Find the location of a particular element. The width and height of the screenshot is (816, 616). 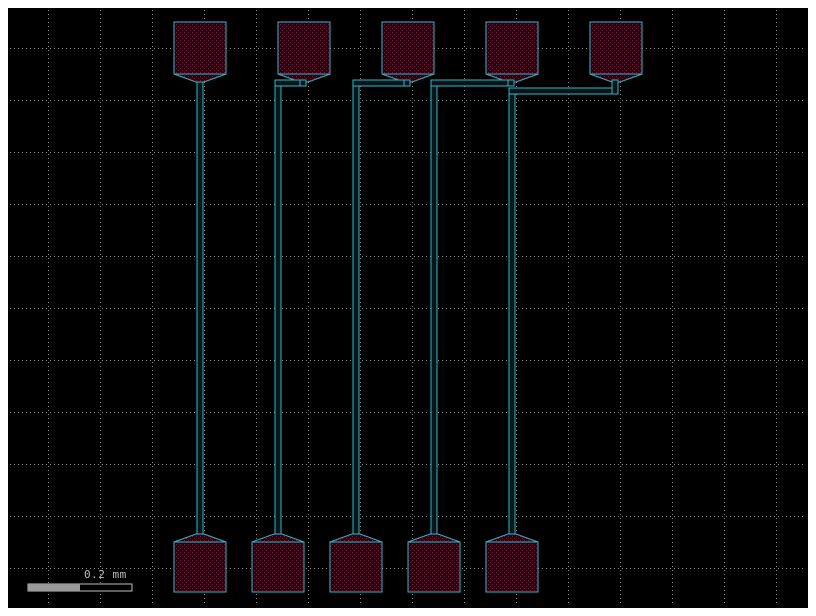

trace-5-horizontal is located at coordinates (563, 91).